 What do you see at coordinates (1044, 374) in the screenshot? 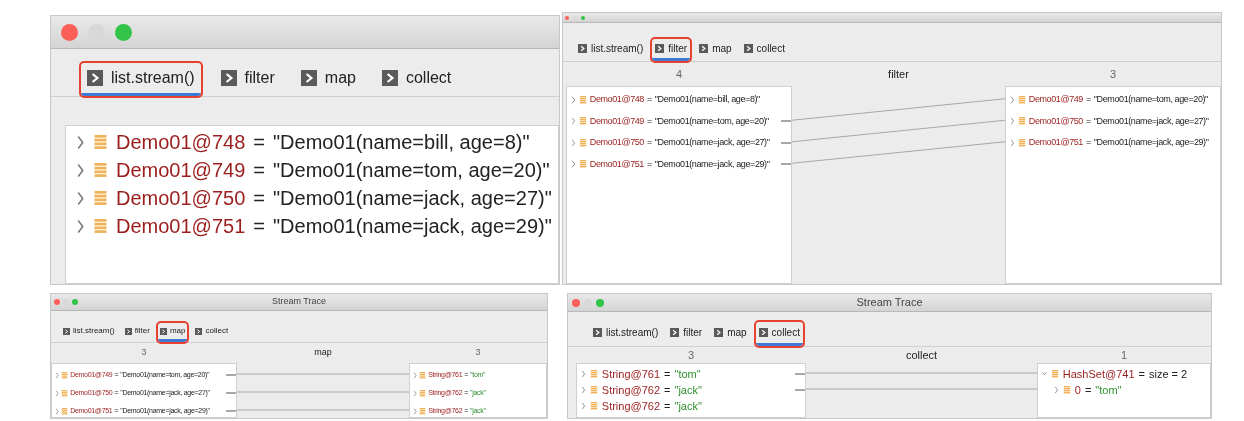
I see `chevron-down-icon` at bounding box center [1044, 374].